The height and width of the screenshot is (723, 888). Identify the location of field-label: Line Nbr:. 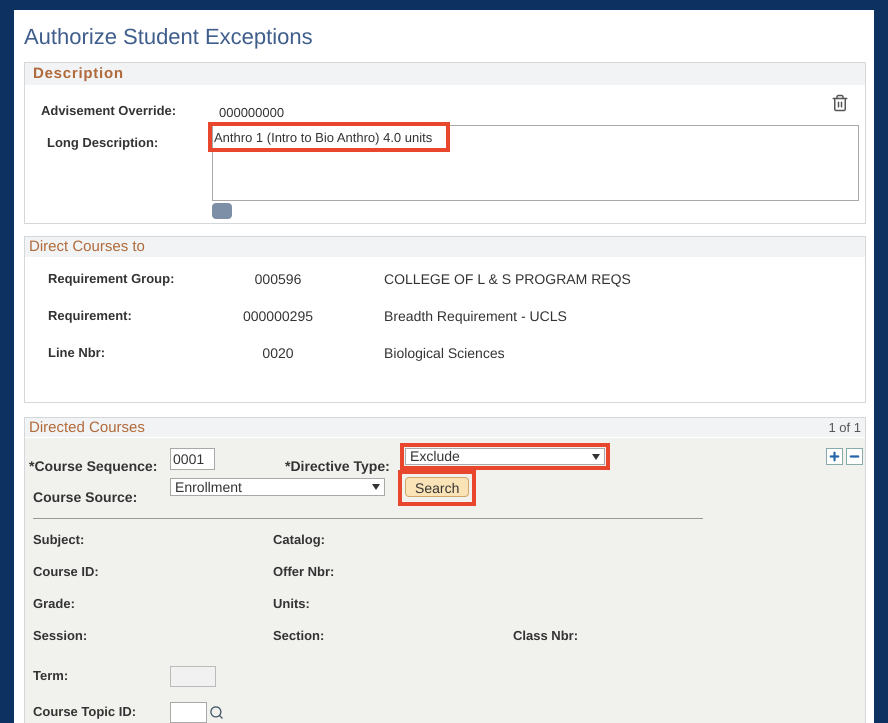
(77, 353).